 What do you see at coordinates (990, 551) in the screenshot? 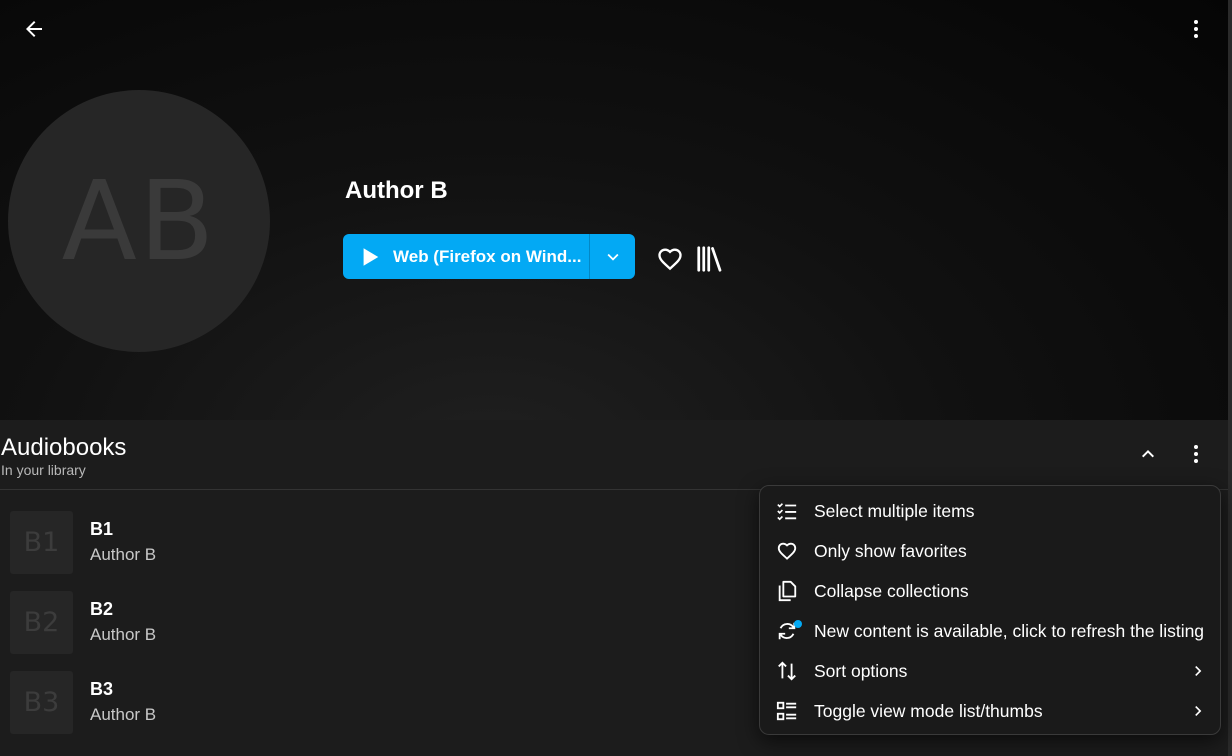
I see `menu-item-favorites-filter: Only show favorites` at bounding box center [990, 551].